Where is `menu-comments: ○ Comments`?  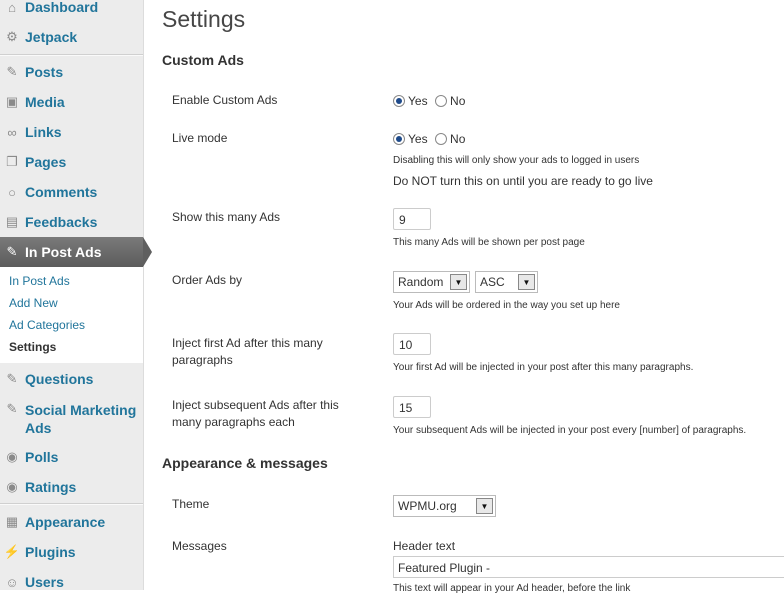 menu-comments: ○ Comments is located at coordinates (71, 192).